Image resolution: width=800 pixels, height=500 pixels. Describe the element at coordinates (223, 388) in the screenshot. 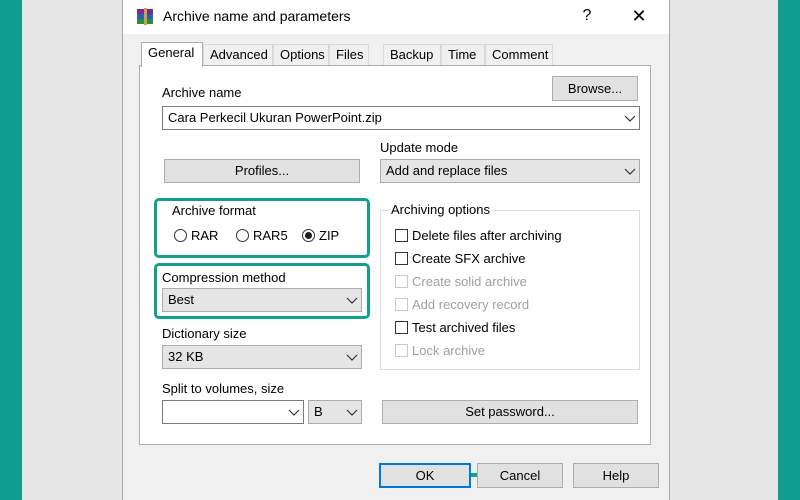

I see `split-volumes-label: Split to volumes, size` at that location.